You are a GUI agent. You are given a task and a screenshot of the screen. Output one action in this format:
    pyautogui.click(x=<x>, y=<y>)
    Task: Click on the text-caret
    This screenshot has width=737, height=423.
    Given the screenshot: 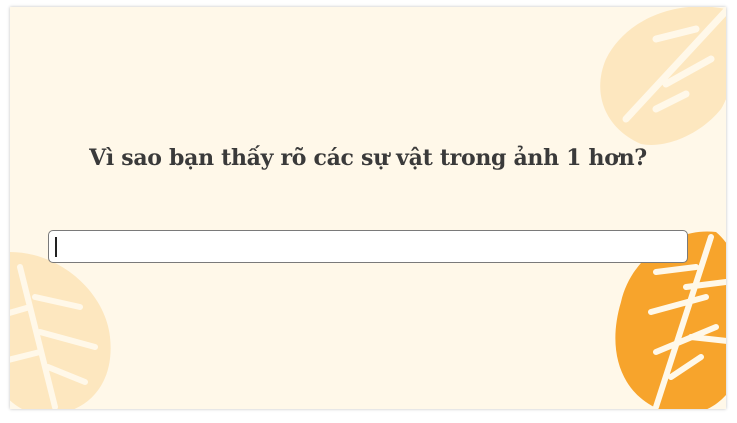 What is the action you would take?
    pyautogui.click(x=56, y=247)
    